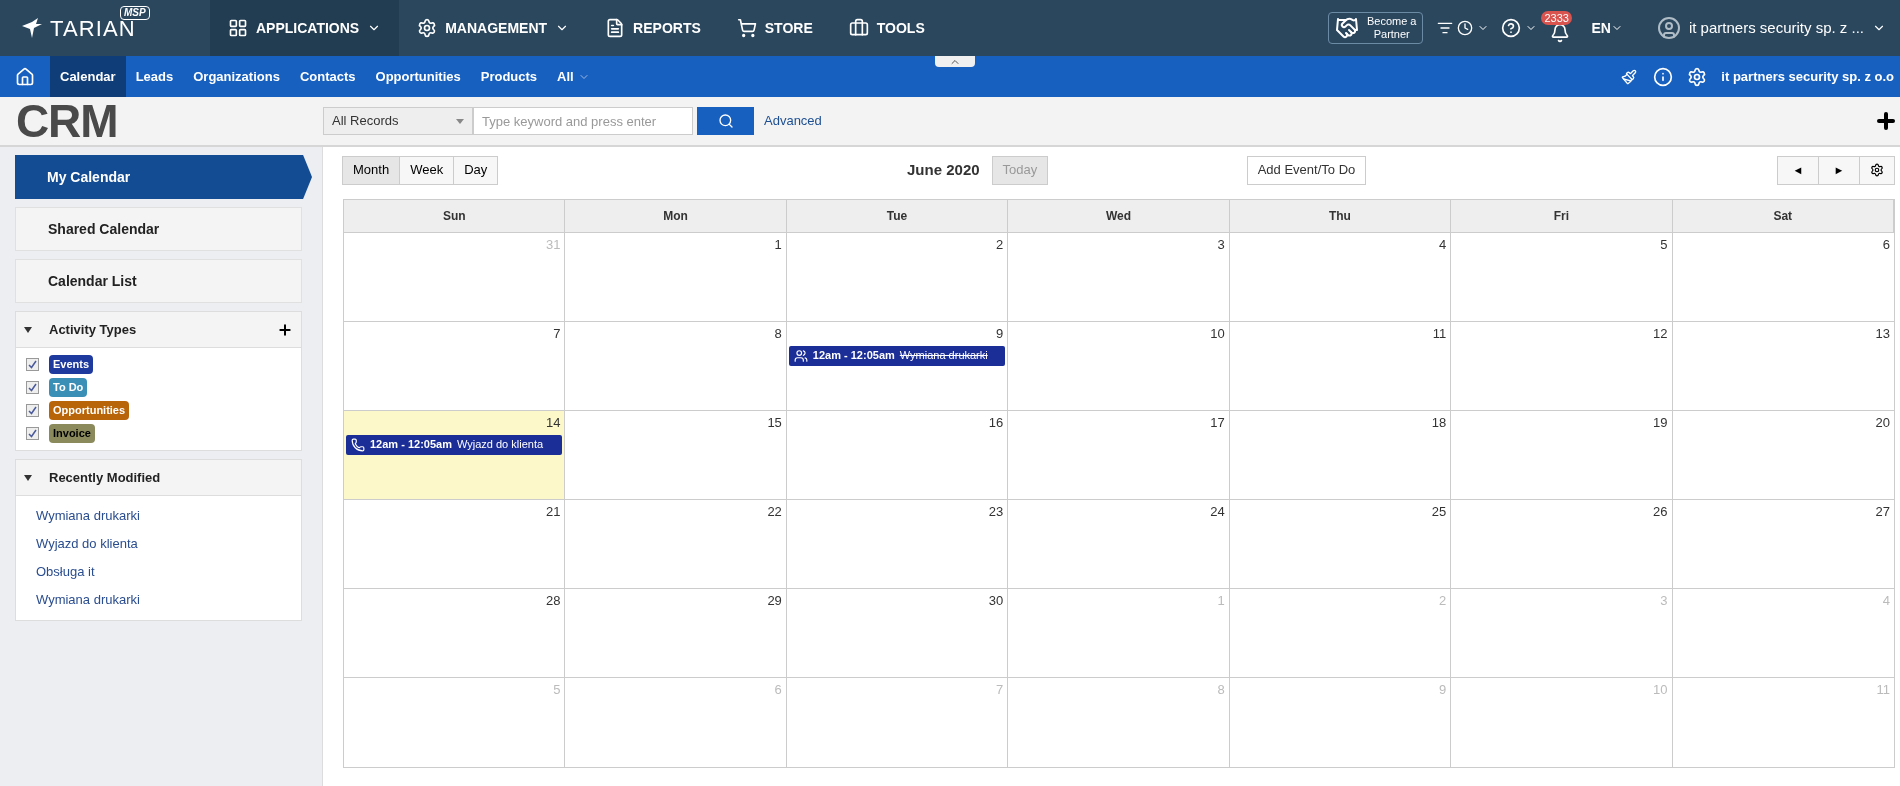  Describe the element at coordinates (398, 121) in the screenshot. I see `filter-dropdown: All Records` at that location.